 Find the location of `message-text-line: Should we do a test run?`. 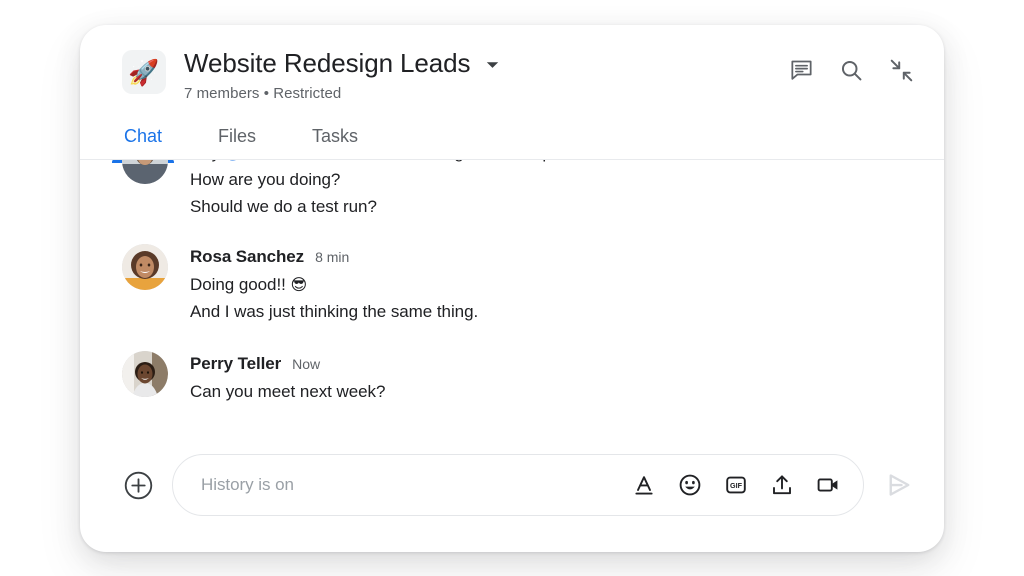

message-text-line: Should we do a test run? is located at coordinates (283, 206).